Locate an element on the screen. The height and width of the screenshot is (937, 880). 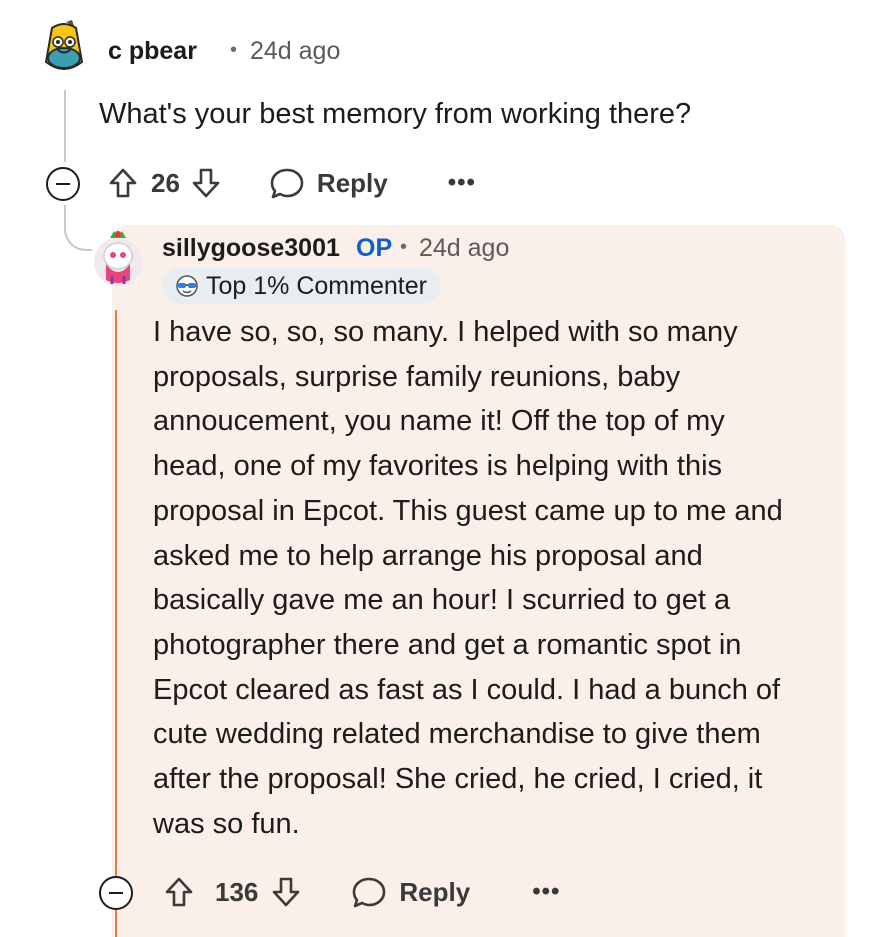
reply-timestamp: 24d ago is located at coordinates (464, 248).